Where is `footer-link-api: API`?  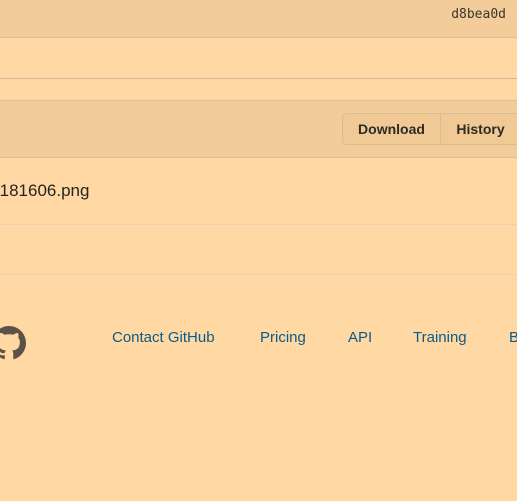
footer-link-api: API is located at coordinates (360, 337).